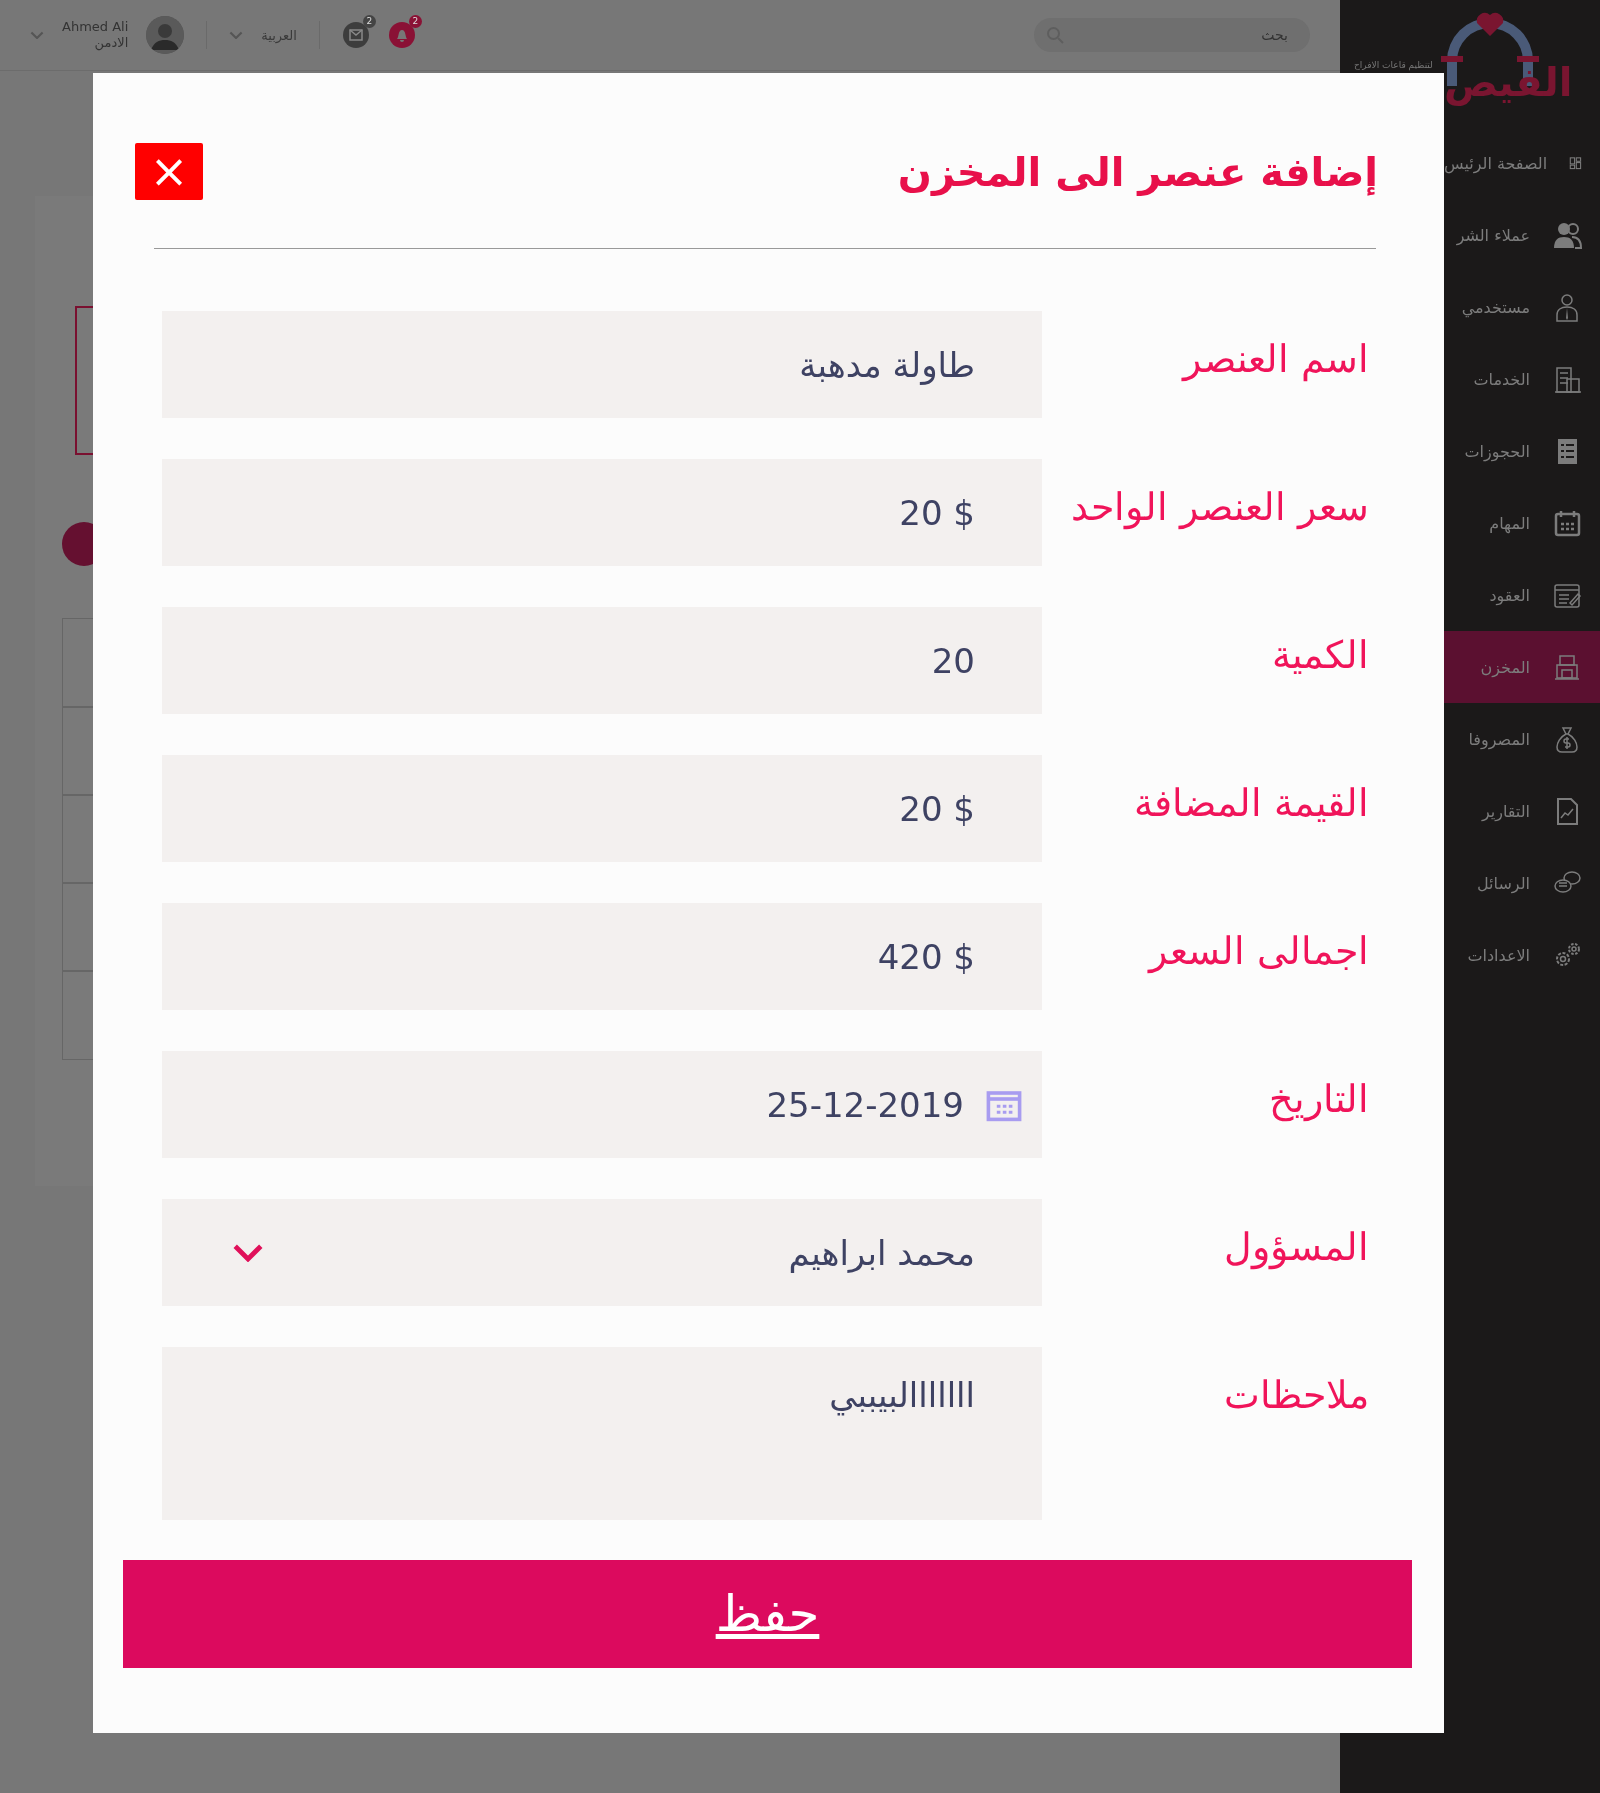  What do you see at coordinates (1251, 802) in the screenshot?
I see `field-label: القيمة المضافة` at bounding box center [1251, 802].